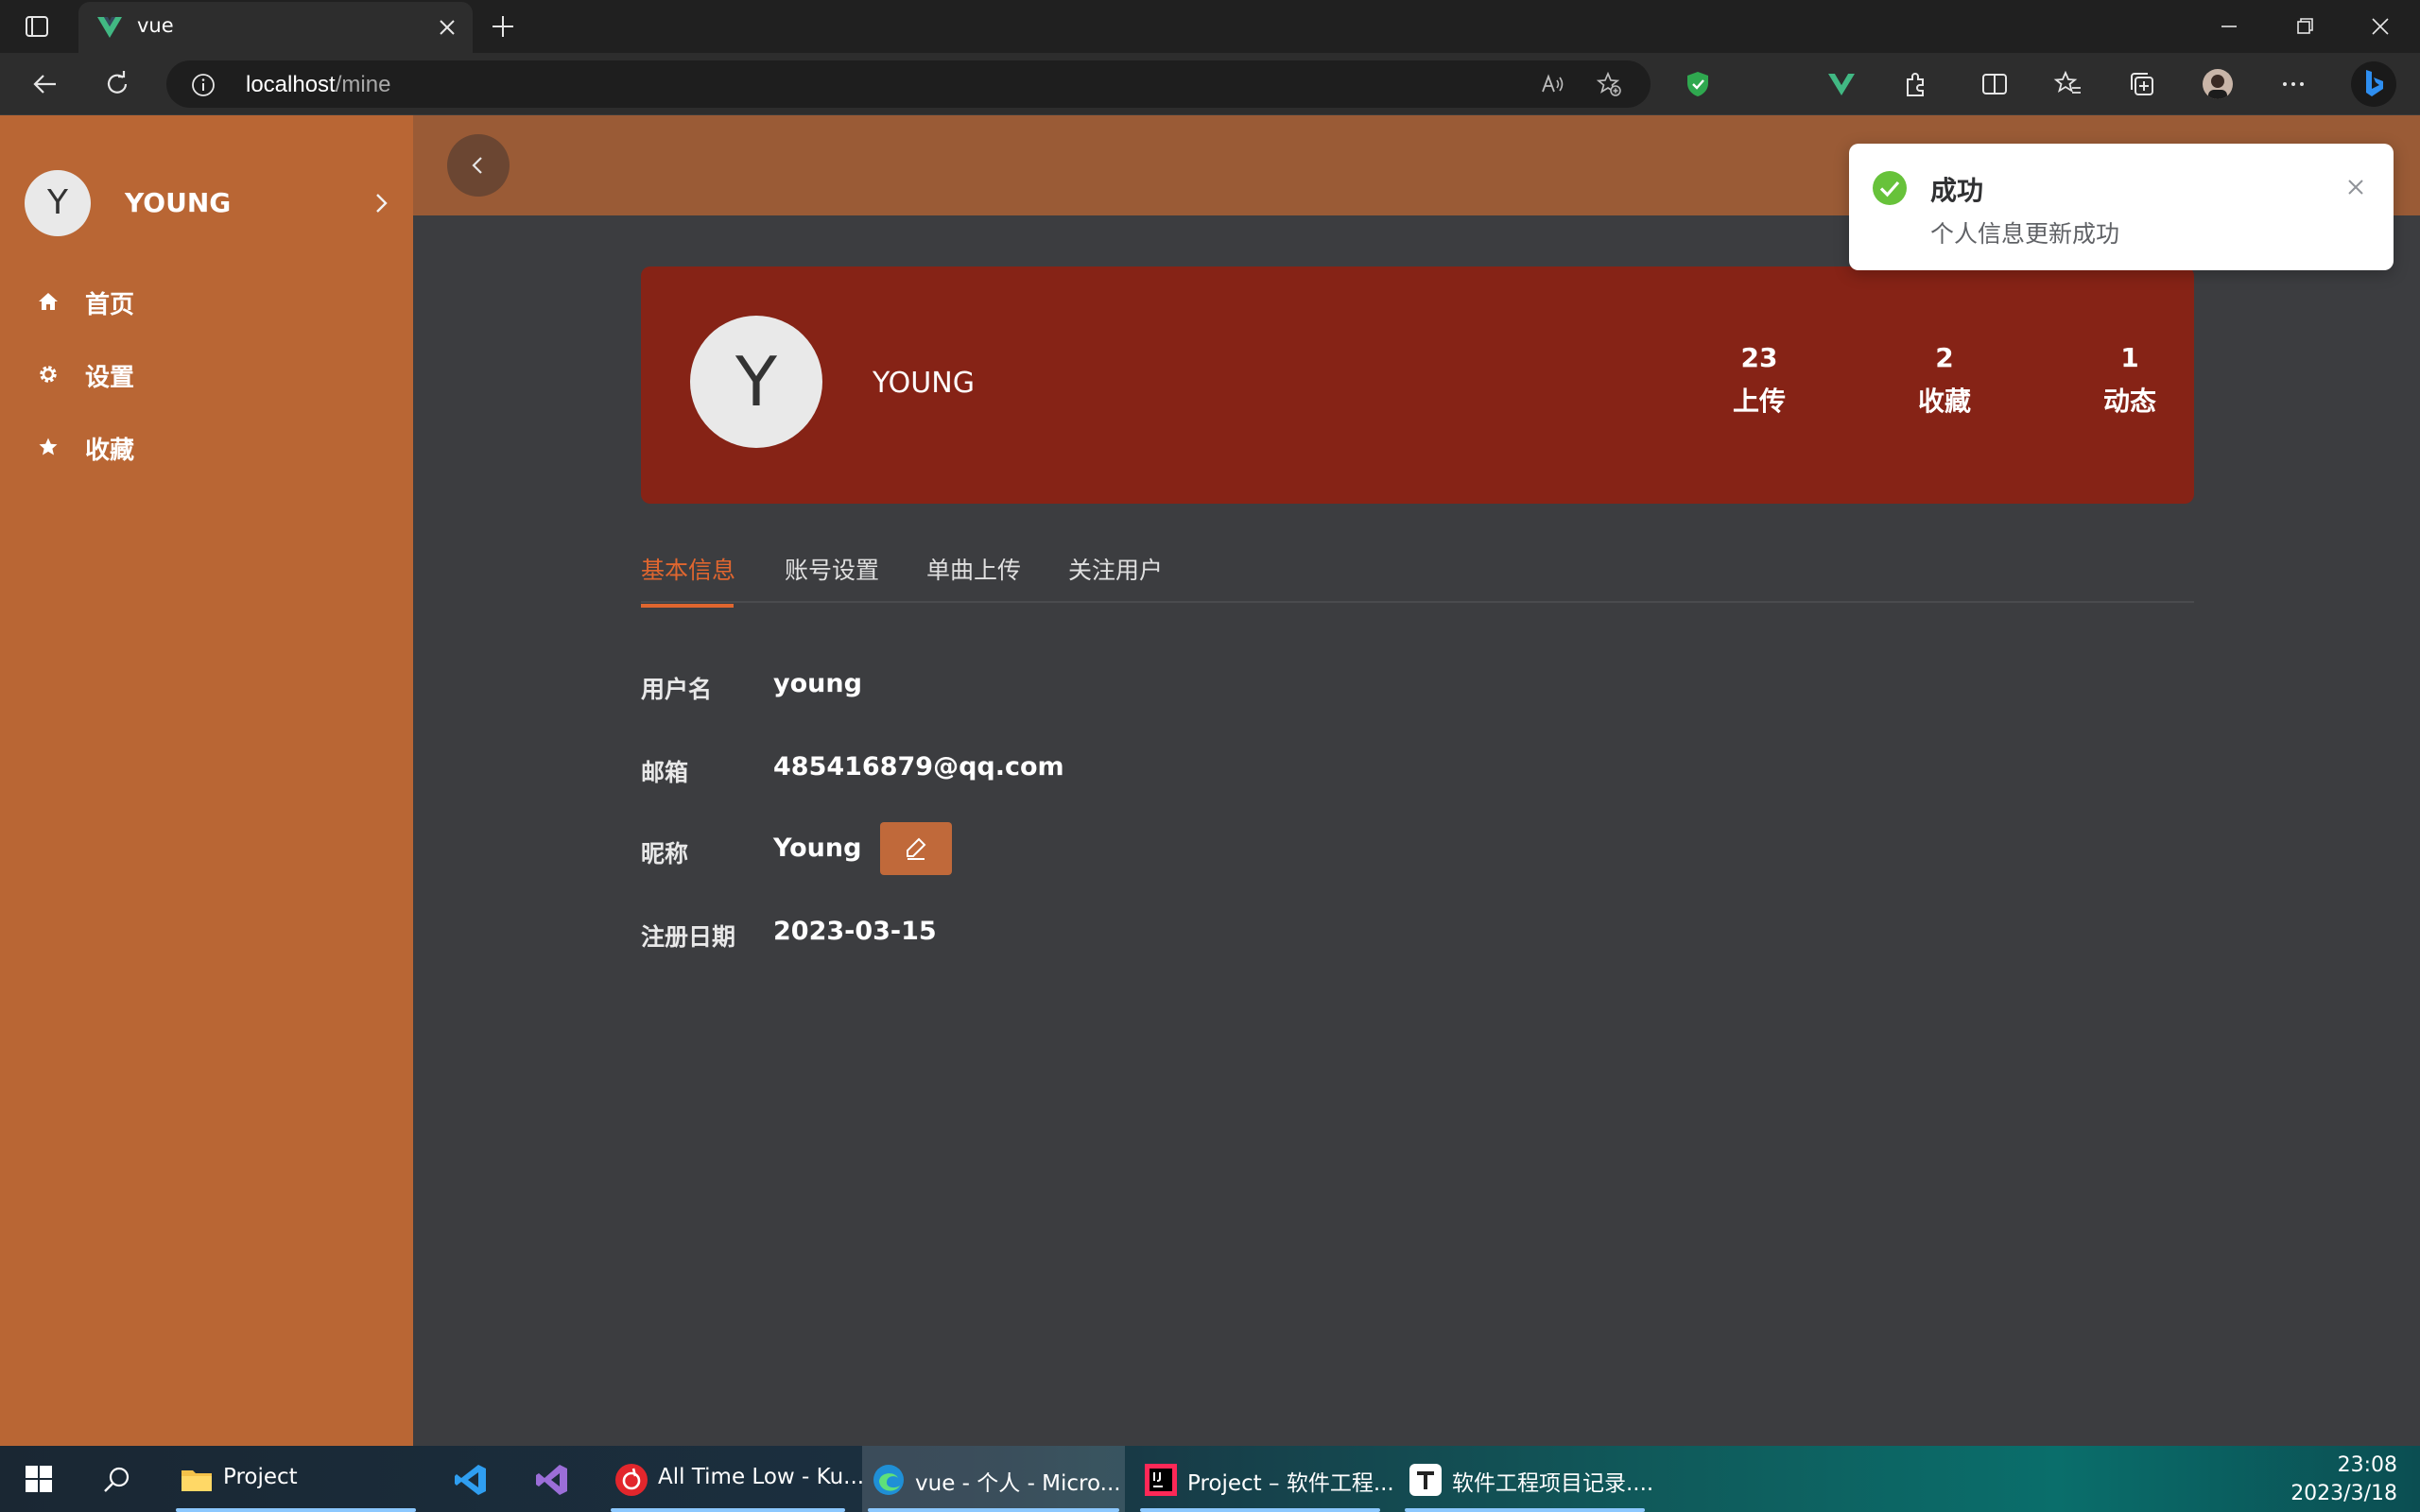 The height and width of the screenshot is (1512, 2420). I want to click on browser-tab-strip: vue, so click(1210, 26).